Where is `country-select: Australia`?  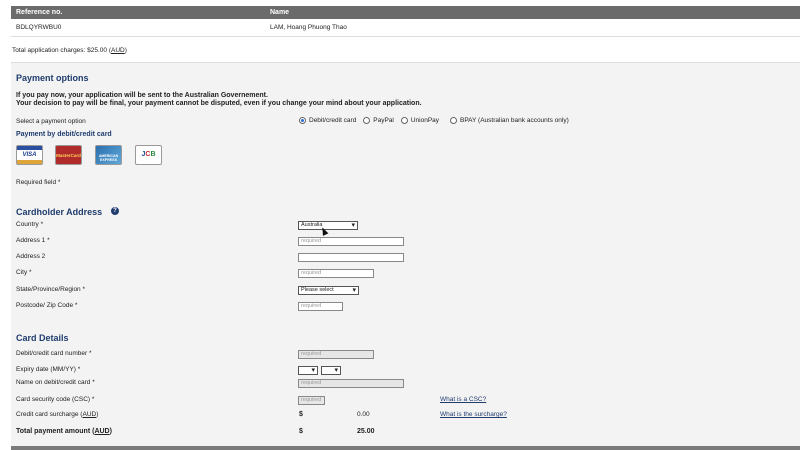
country-select: Australia is located at coordinates (328, 225).